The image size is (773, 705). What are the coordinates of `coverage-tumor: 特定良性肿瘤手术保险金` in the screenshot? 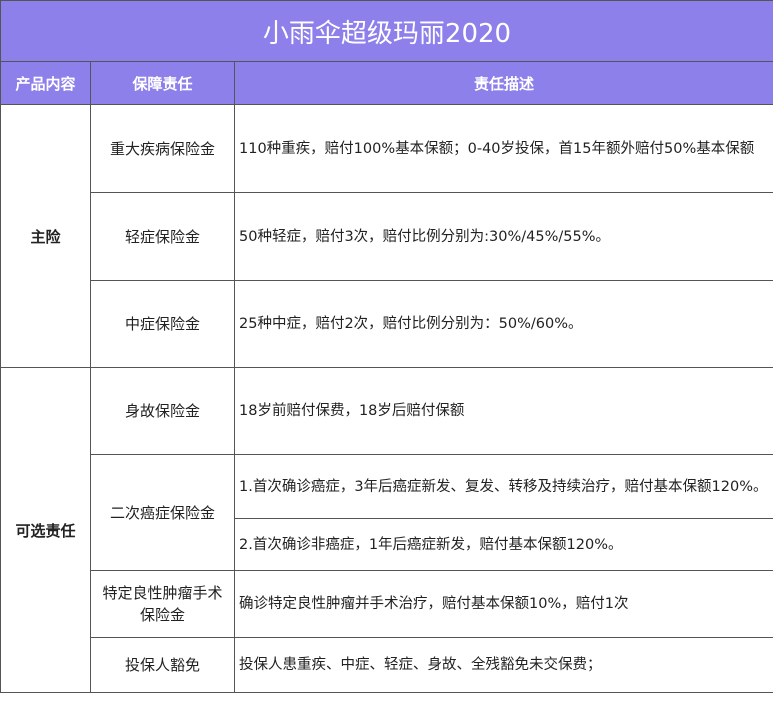 It's located at (162, 604).